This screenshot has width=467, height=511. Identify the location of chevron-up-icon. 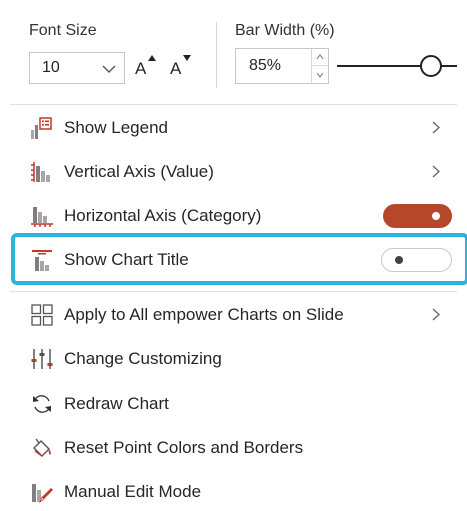
(320, 57).